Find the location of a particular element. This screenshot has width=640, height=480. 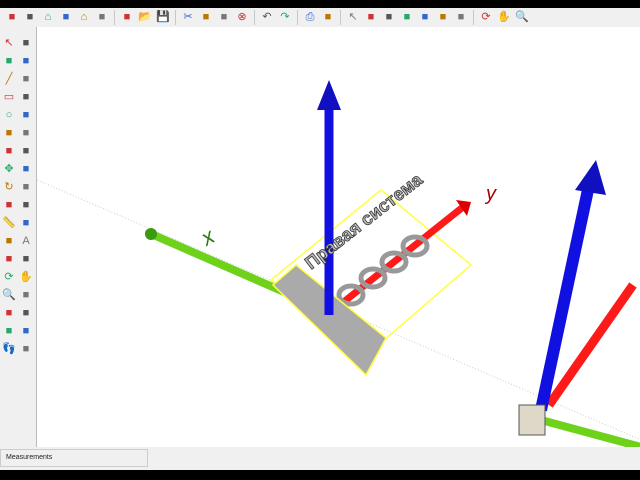

measurements-box: Measurements is located at coordinates (74, 458).